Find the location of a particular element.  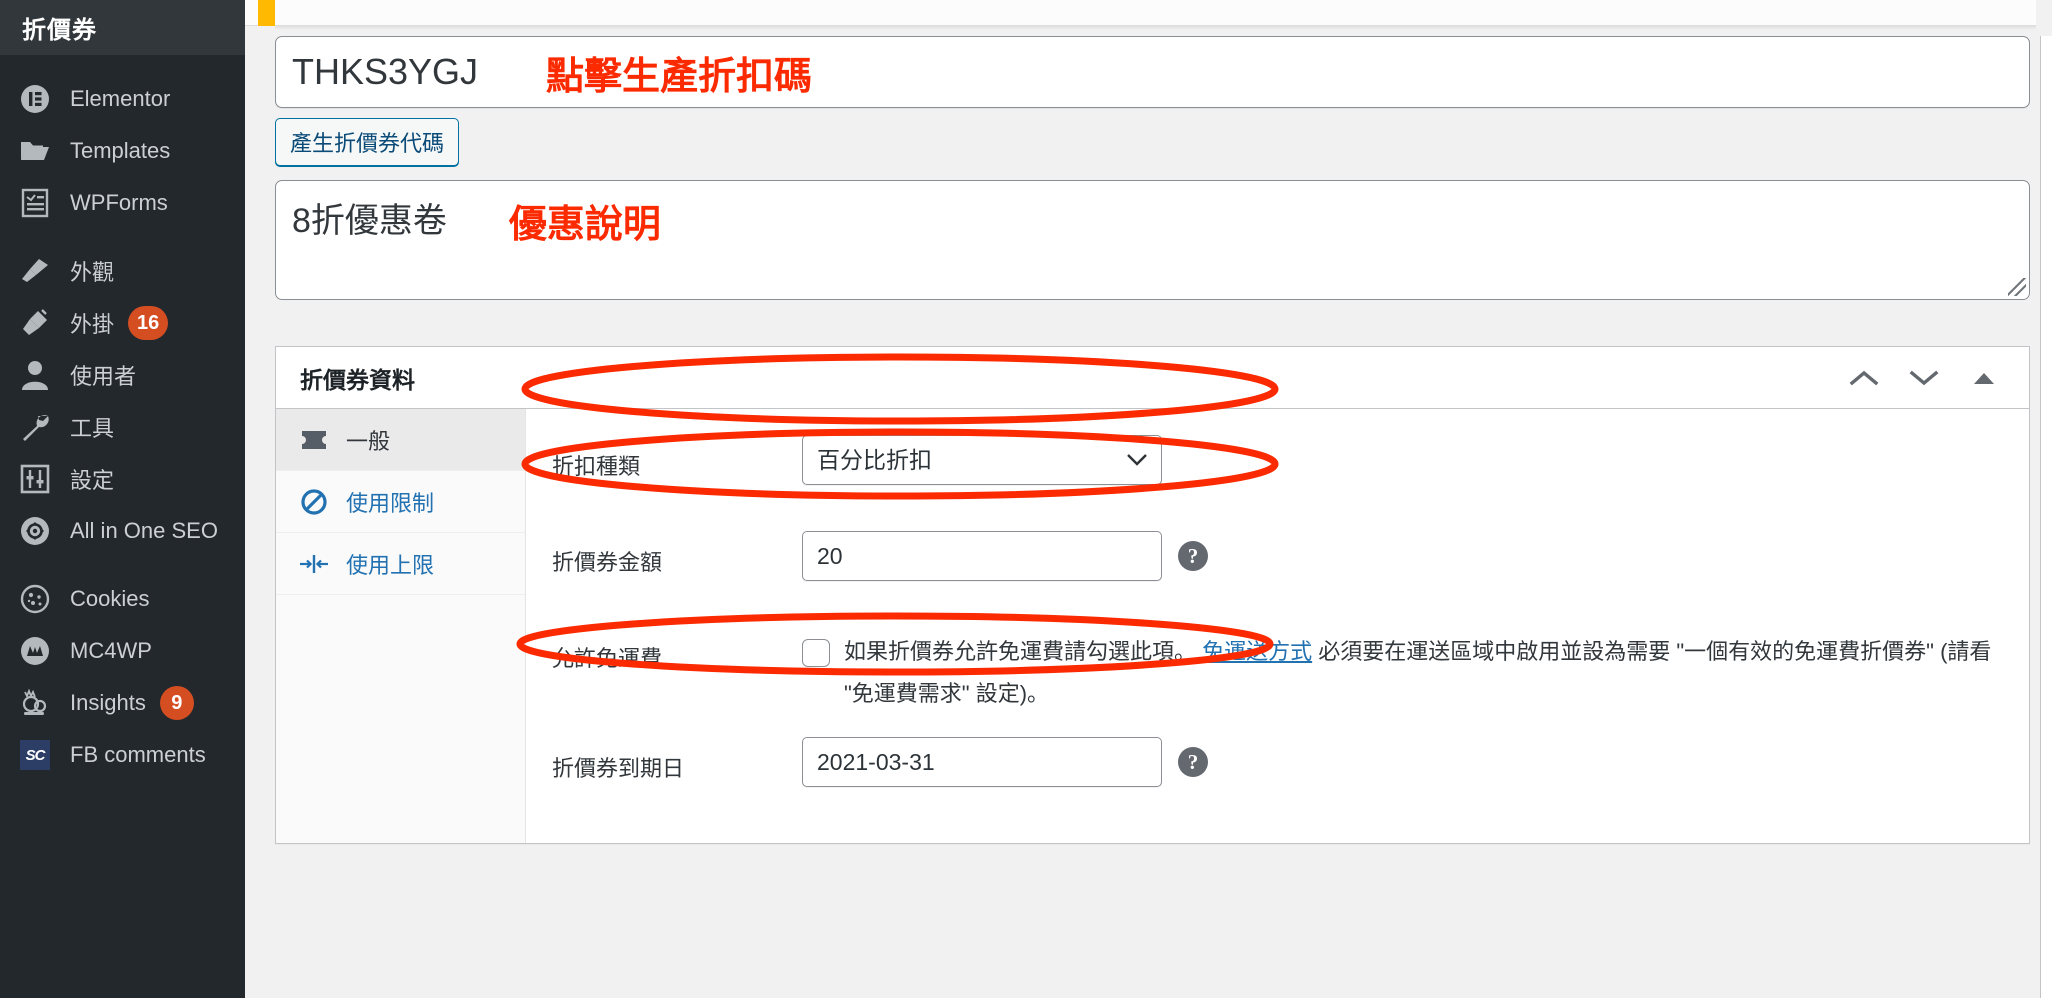

top-notice-strip is located at coordinates (1140, 15).